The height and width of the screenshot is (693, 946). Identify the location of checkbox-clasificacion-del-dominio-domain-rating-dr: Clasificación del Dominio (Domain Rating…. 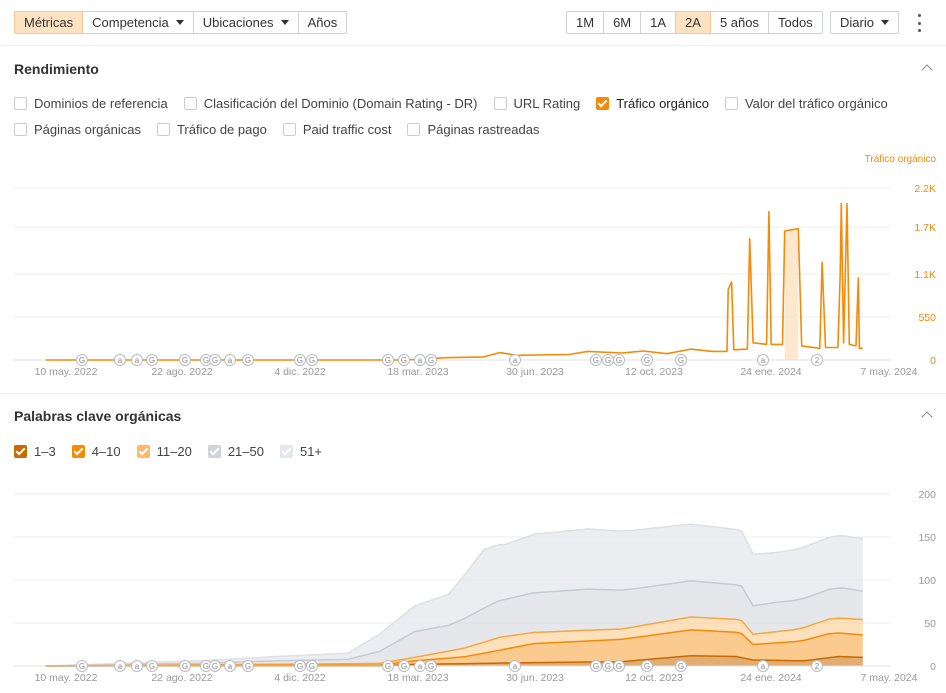
(330, 103).